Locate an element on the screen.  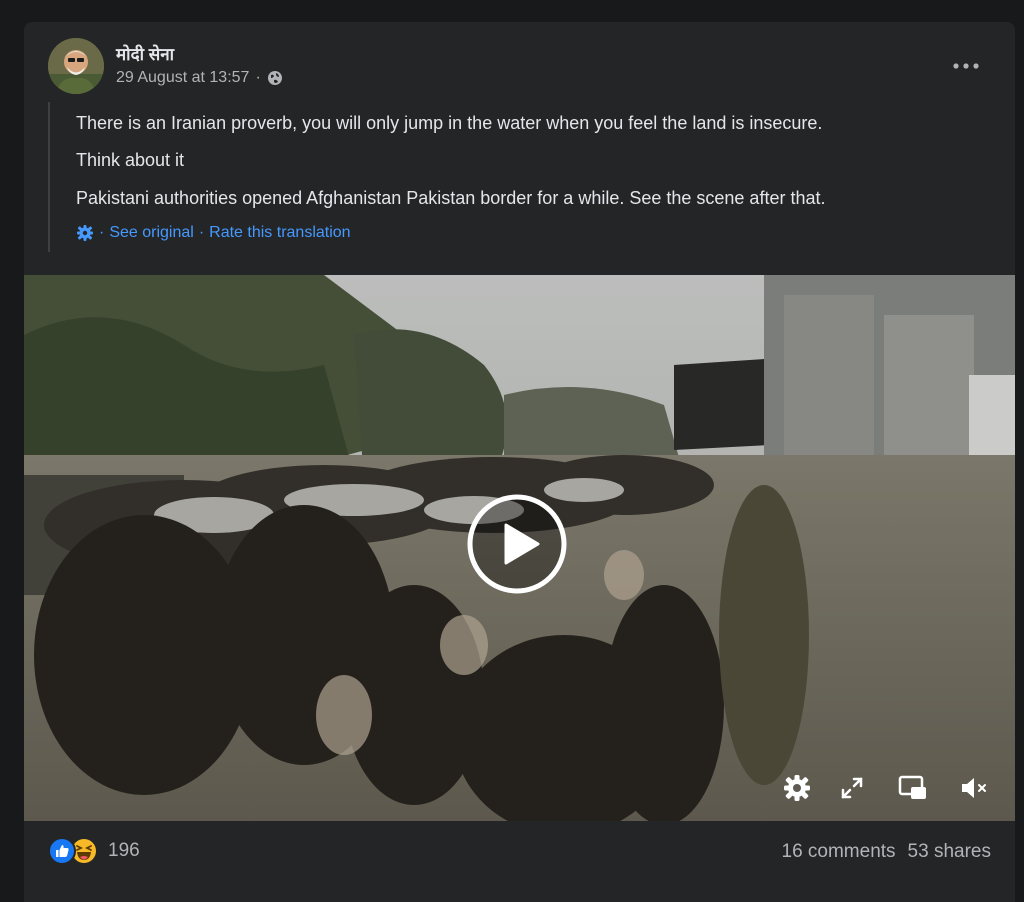
fullscreen-button is located at coordinates (852, 788).